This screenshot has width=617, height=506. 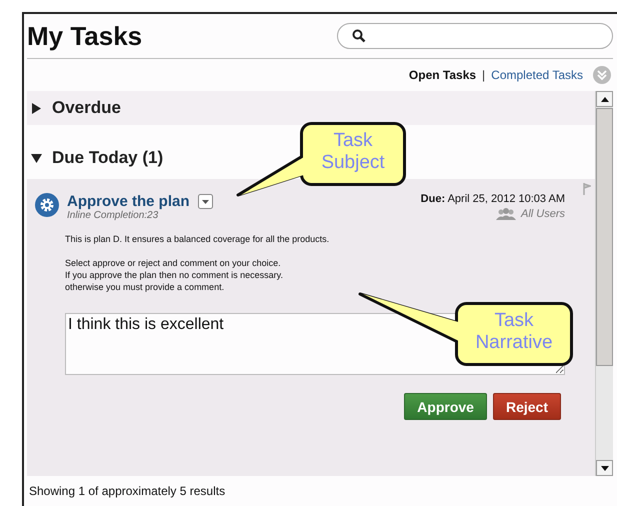 What do you see at coordinates (205, 201) in the screenshot?
I see `dropdown-icon` at bounding box center [205, 201].